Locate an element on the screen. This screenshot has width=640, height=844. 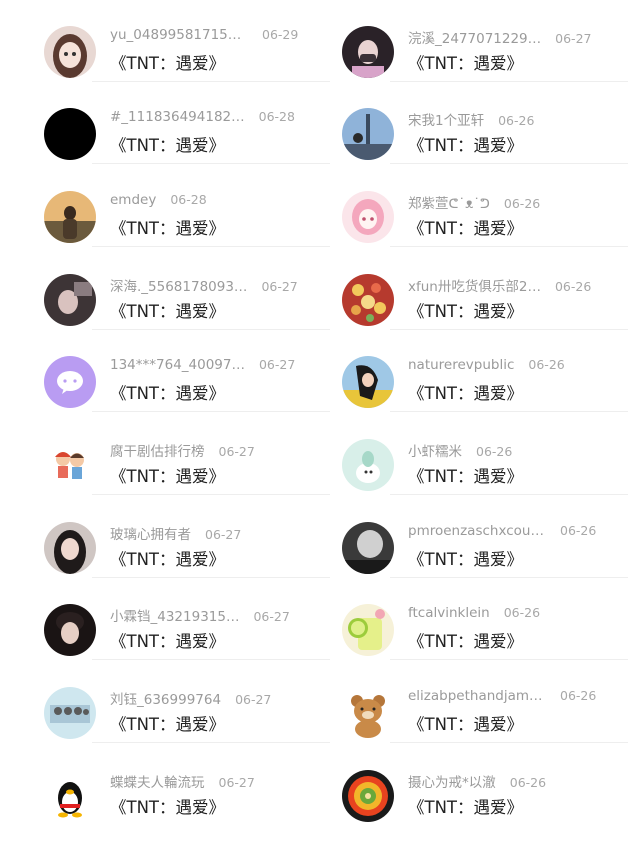
list-item: 蝶蝶夫人輪流玩 06-27 《TNT：遇爱》 is located at coordinates (185, 785).